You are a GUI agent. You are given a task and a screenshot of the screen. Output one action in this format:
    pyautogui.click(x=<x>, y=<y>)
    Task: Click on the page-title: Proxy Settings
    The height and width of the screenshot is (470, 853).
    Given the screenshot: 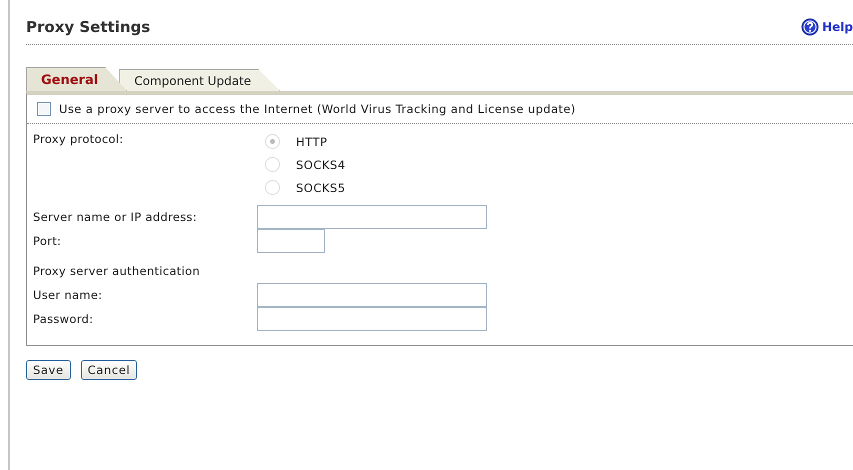 What is the action you would take?
    pyautogui.click(x=88, y=27)
    